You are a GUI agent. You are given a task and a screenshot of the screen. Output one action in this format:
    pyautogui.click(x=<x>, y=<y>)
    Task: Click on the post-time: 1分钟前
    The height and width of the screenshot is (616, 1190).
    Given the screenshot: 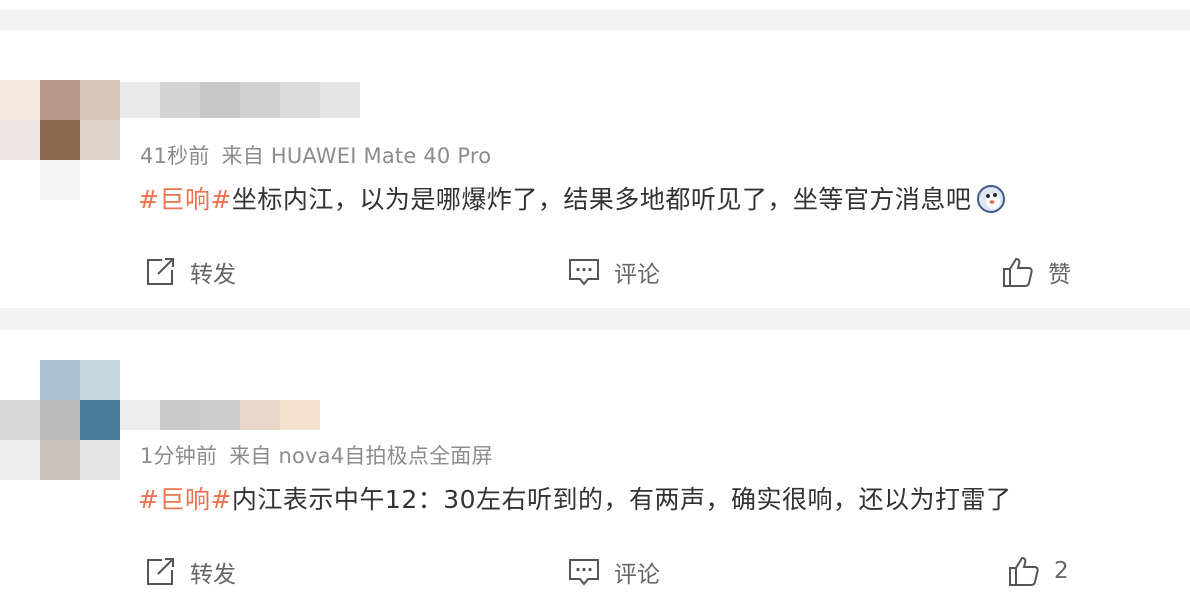 What is the action you would take?
    pyautogui.click(x=179, y=456)
    